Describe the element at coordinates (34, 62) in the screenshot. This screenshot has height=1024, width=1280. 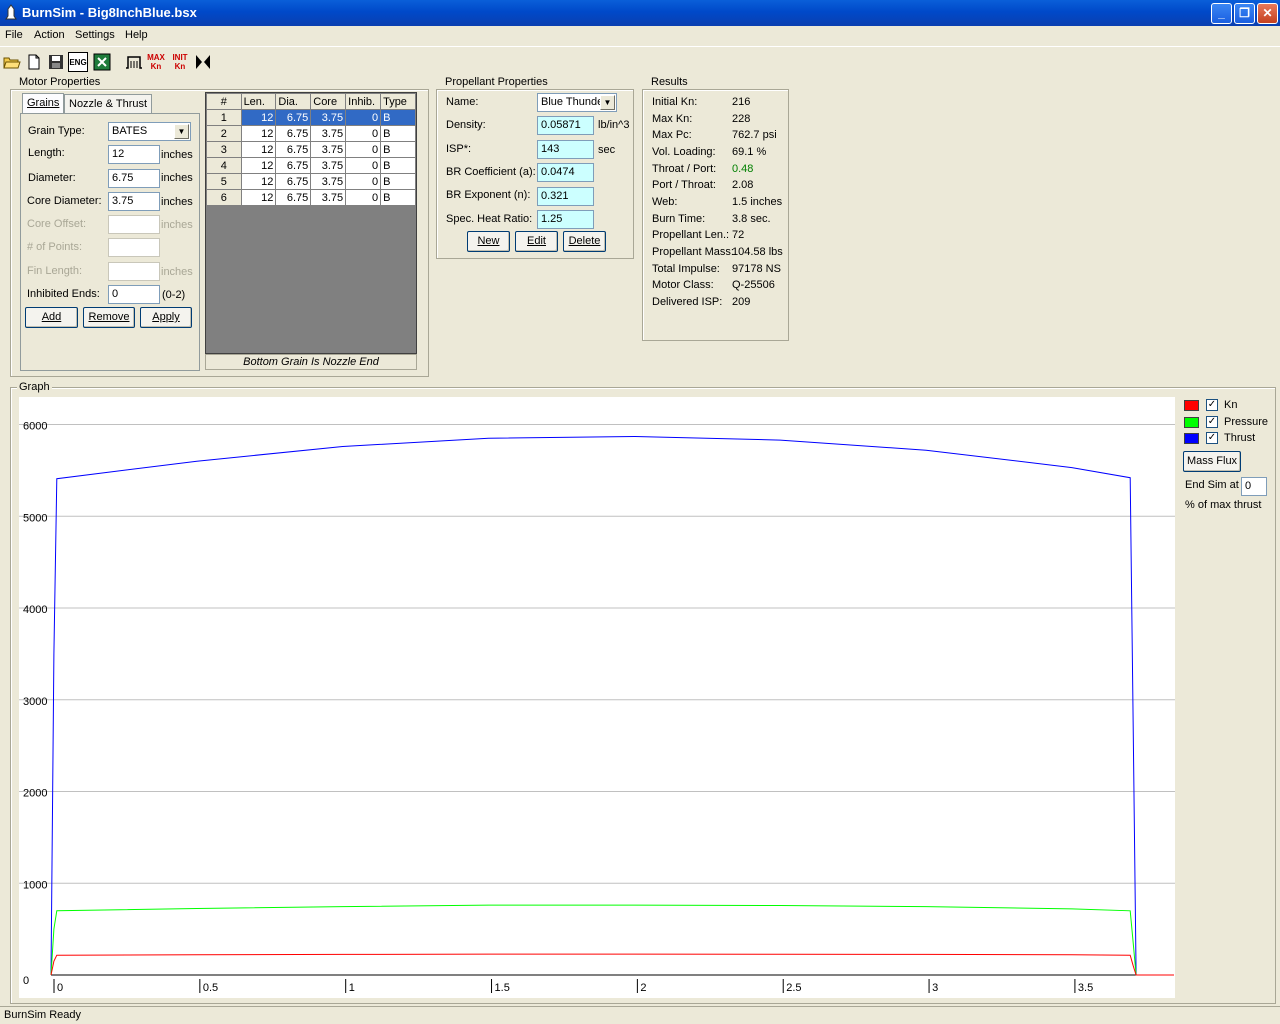
I see `new-file-icon` at that location.